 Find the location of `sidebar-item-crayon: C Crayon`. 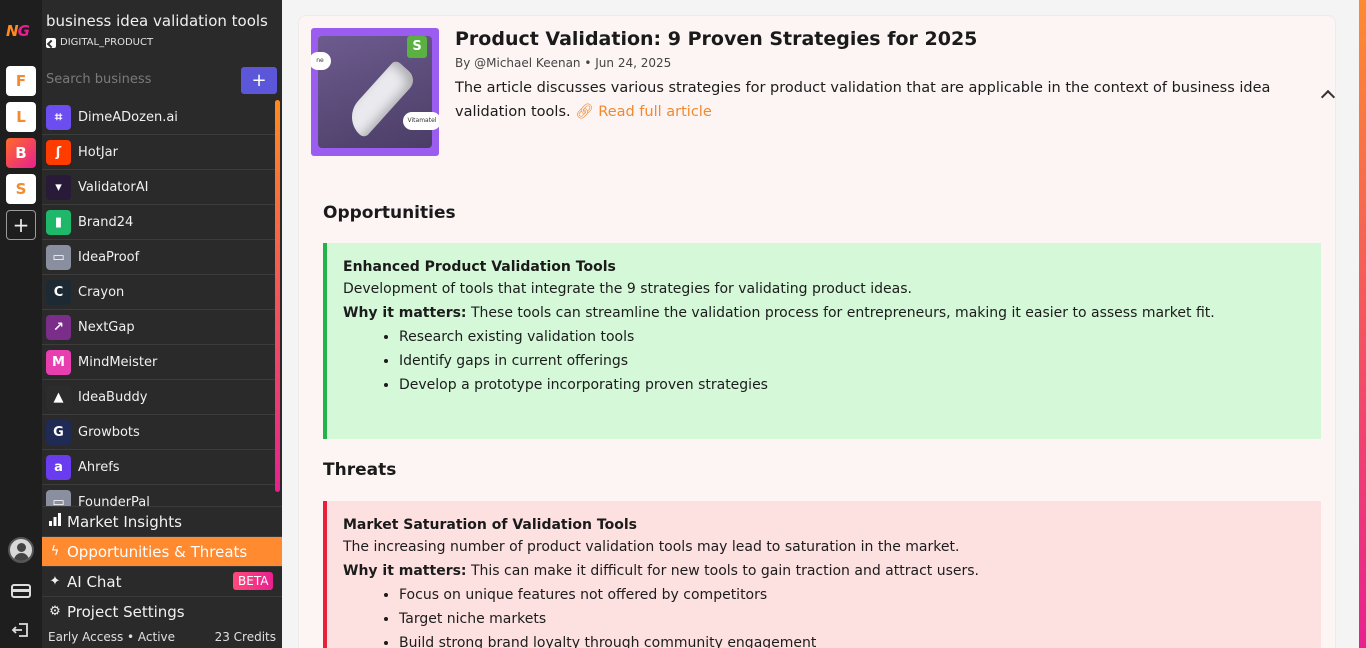

sidebar-item-crayon: C Crayon is located at coordinates (160, 292).